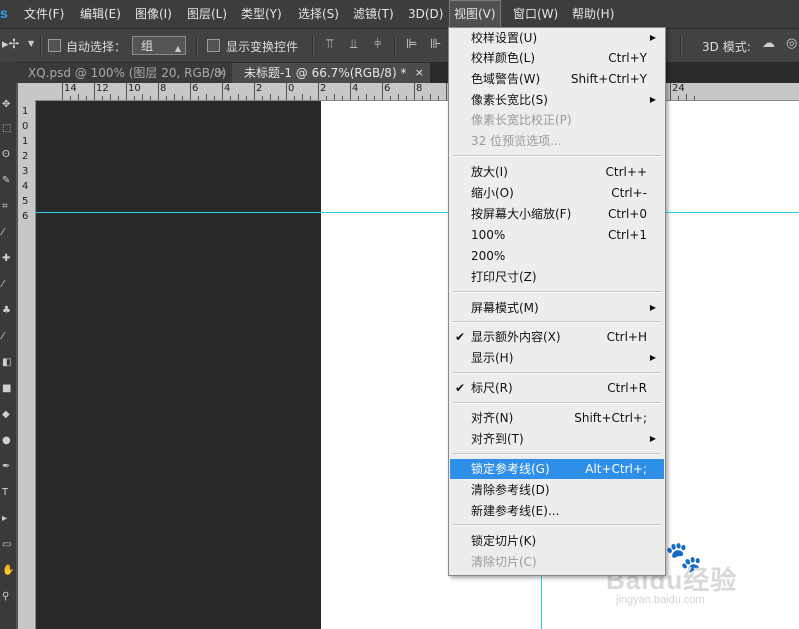 The width and height of the screenshot is (799, 629). What do you see at coordinates (505, 308) in the screenshot?
I see `menu-item-label: 屏幕模式(M)` at bounding box center [505, 308].